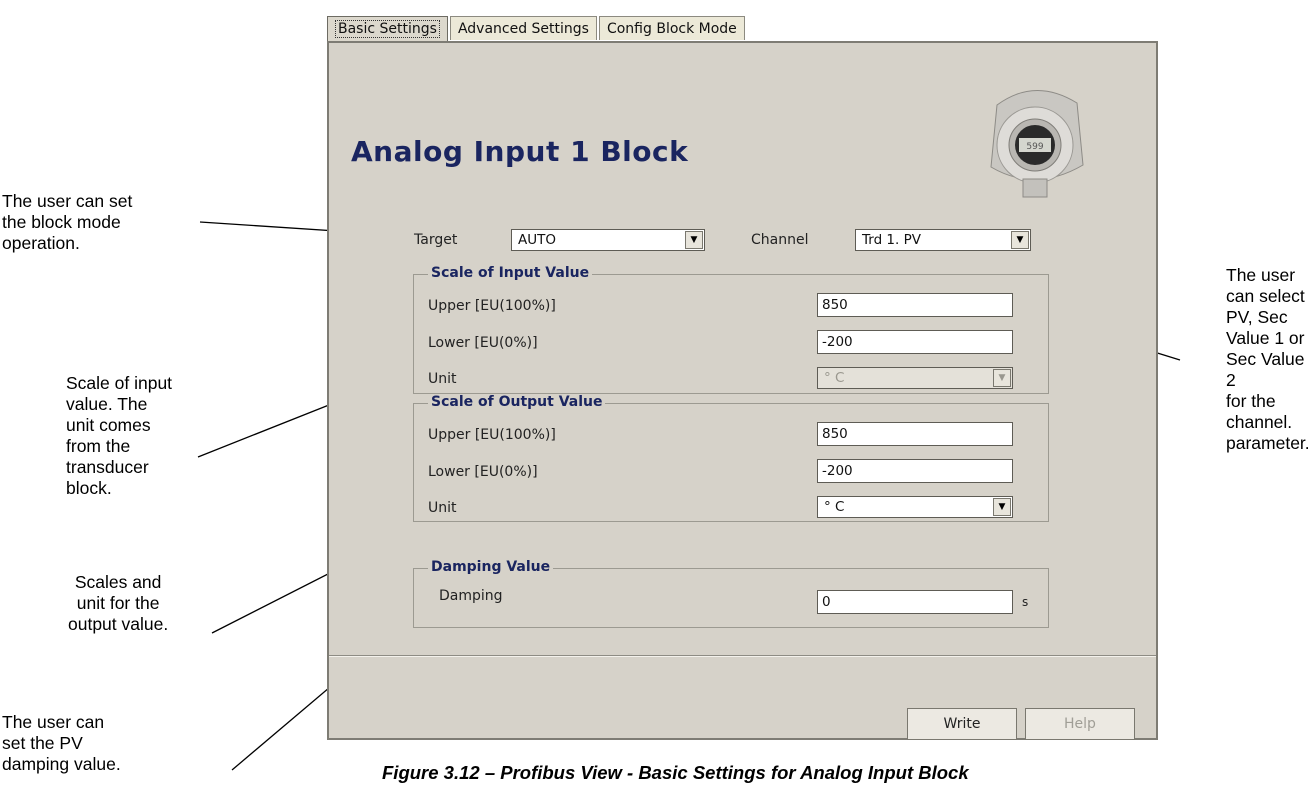  I want to click on help-button: Help, so click(1080, 724).